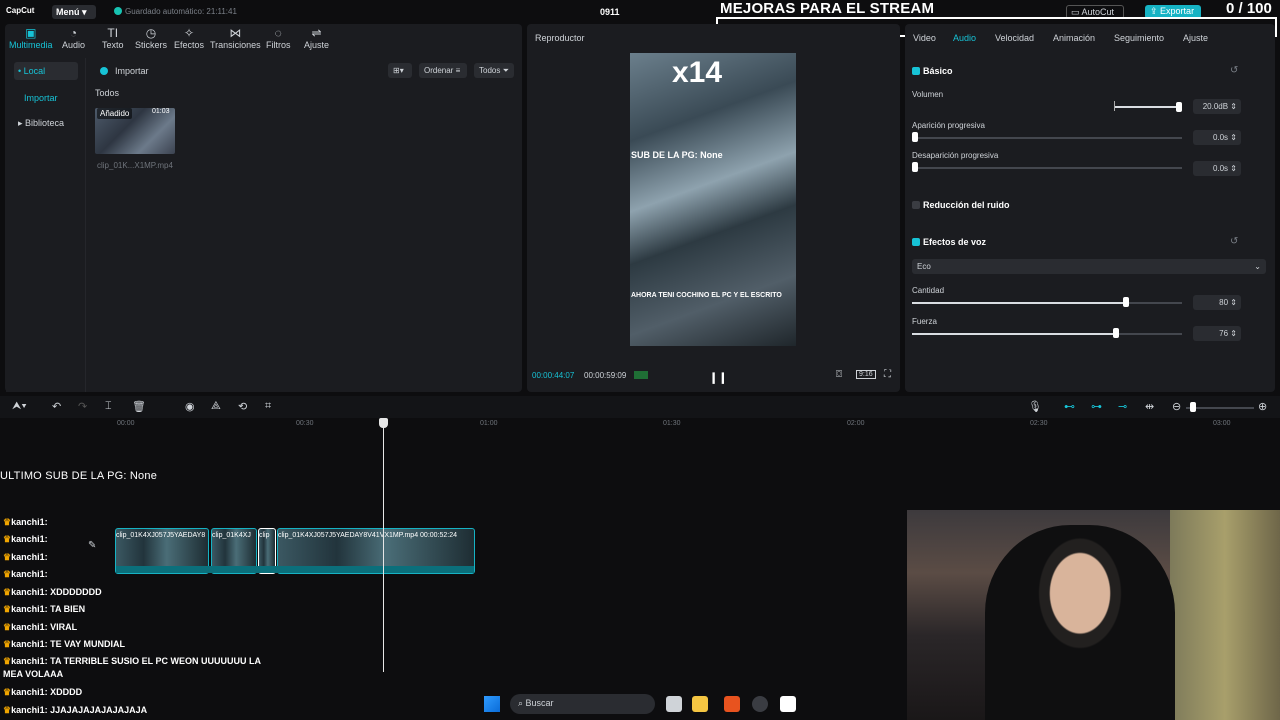 This screenshot has height=720, width=1280. Describe the element at coordinates (56, 406) in the screenshot. I see `undo-icon: ↶` at that location.